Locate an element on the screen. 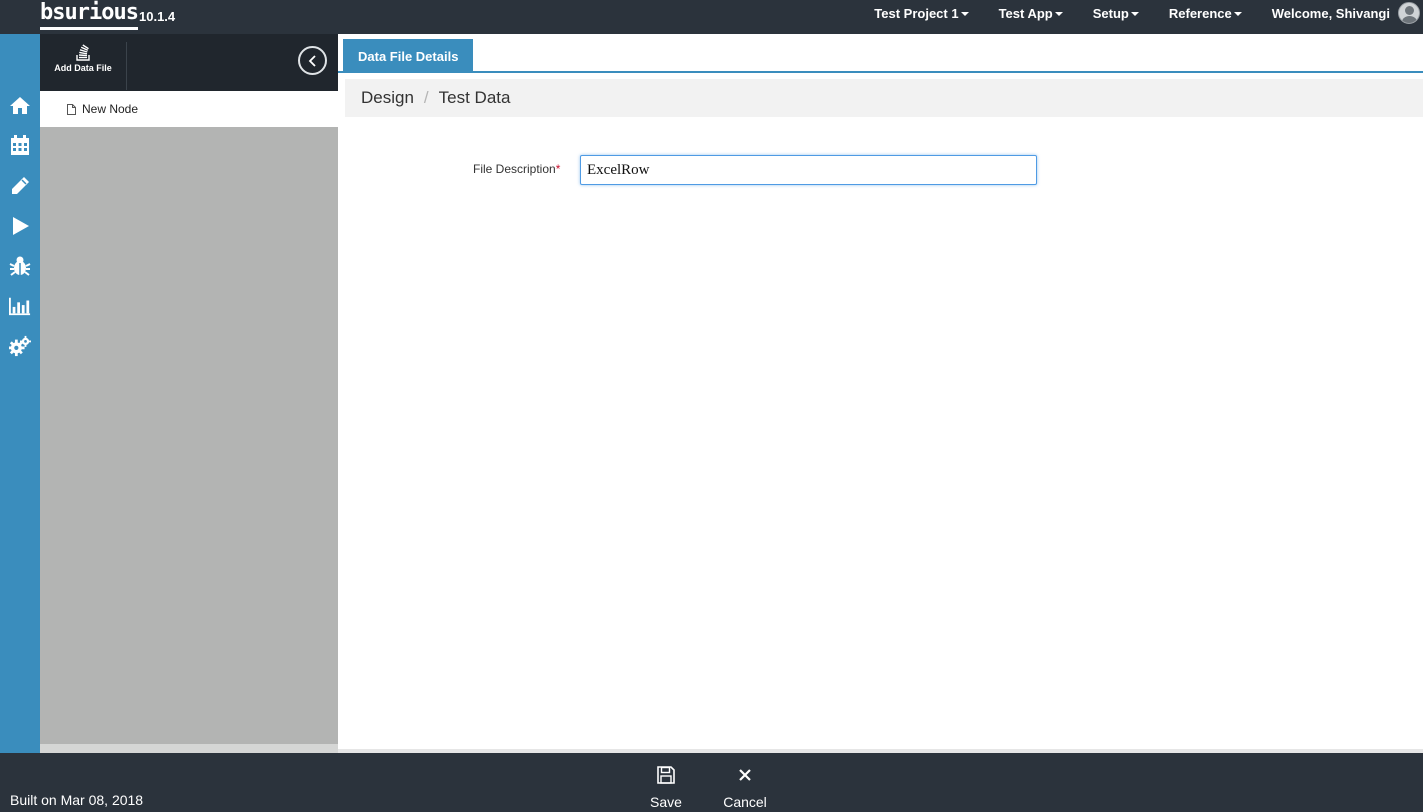 The width and height of the screenshot is (1423, 812). breadcrumb-test-data: Test Data is located at coordinates (474, 97).